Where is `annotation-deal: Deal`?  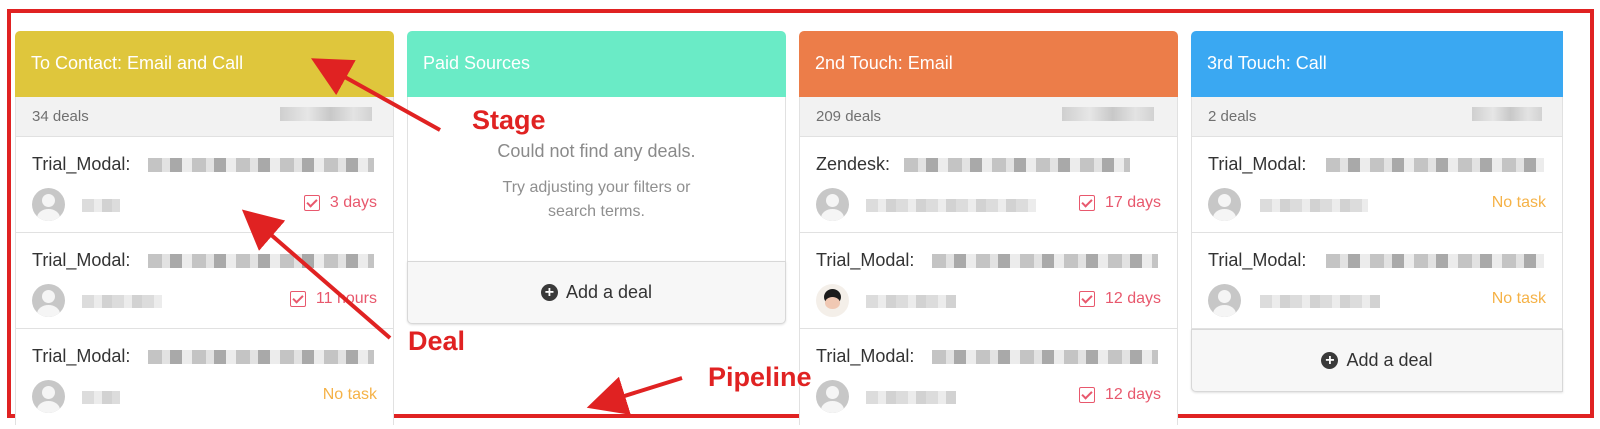
annotation-deal: Deal is located at coordinates (437, 341).